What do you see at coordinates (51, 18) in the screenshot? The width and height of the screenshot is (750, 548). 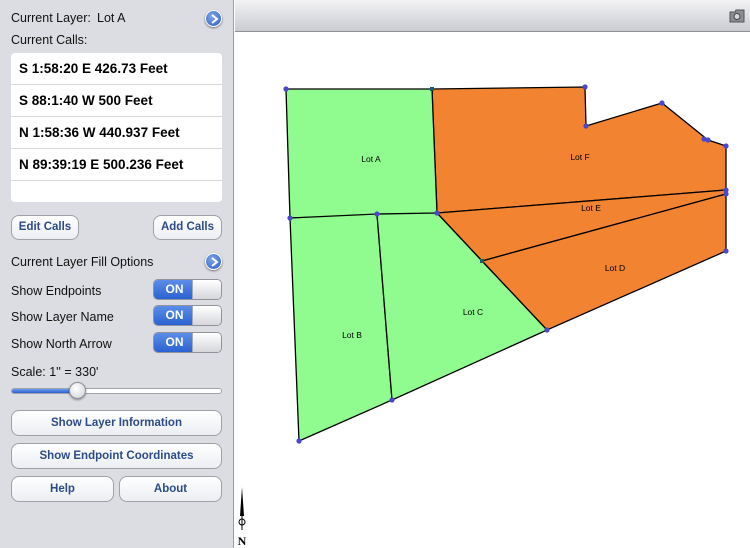 I see `current-layer-label: Current Layer:` at bounding box center [51, 18].